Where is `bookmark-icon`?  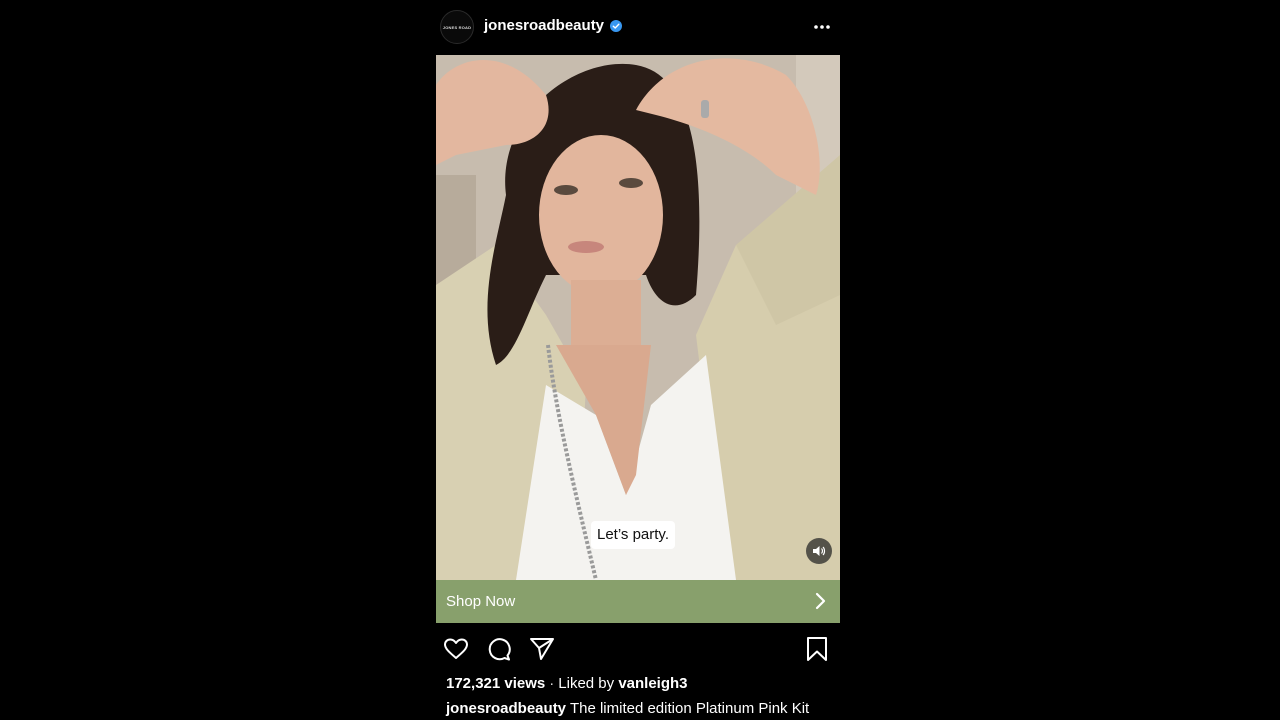 bookmark-icon is located at coordinates (817, 649).